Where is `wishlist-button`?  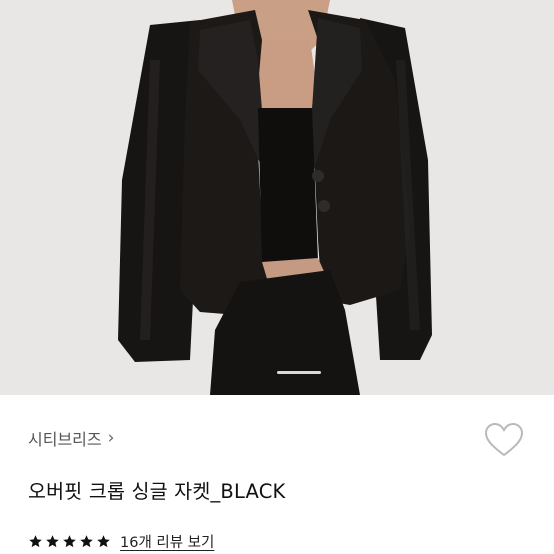 wishlist-button is located at coordinates (504, 440).